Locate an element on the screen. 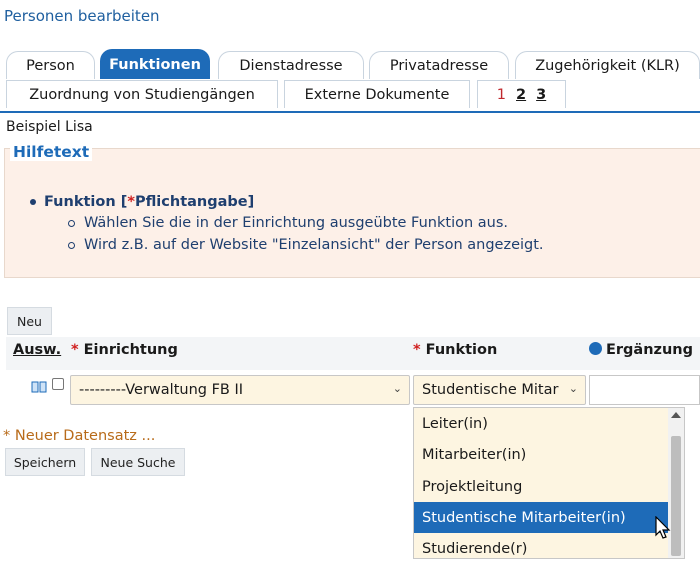  col-function-header: * Funktion is located at coordinates (455, 350).